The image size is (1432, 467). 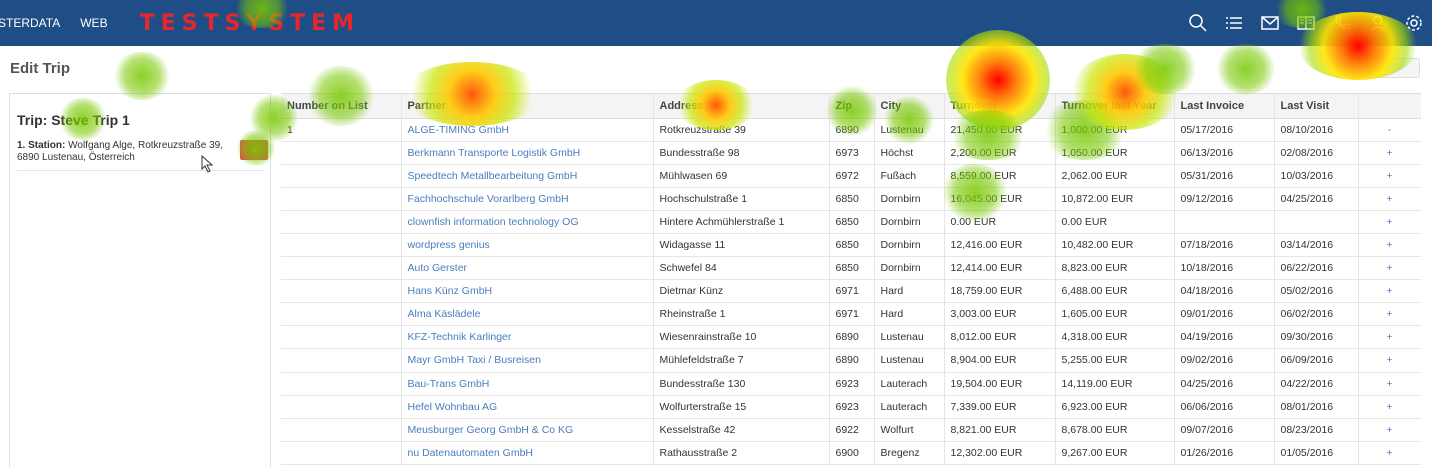 I want to click on column-header: City, so click(x=909, y=106).